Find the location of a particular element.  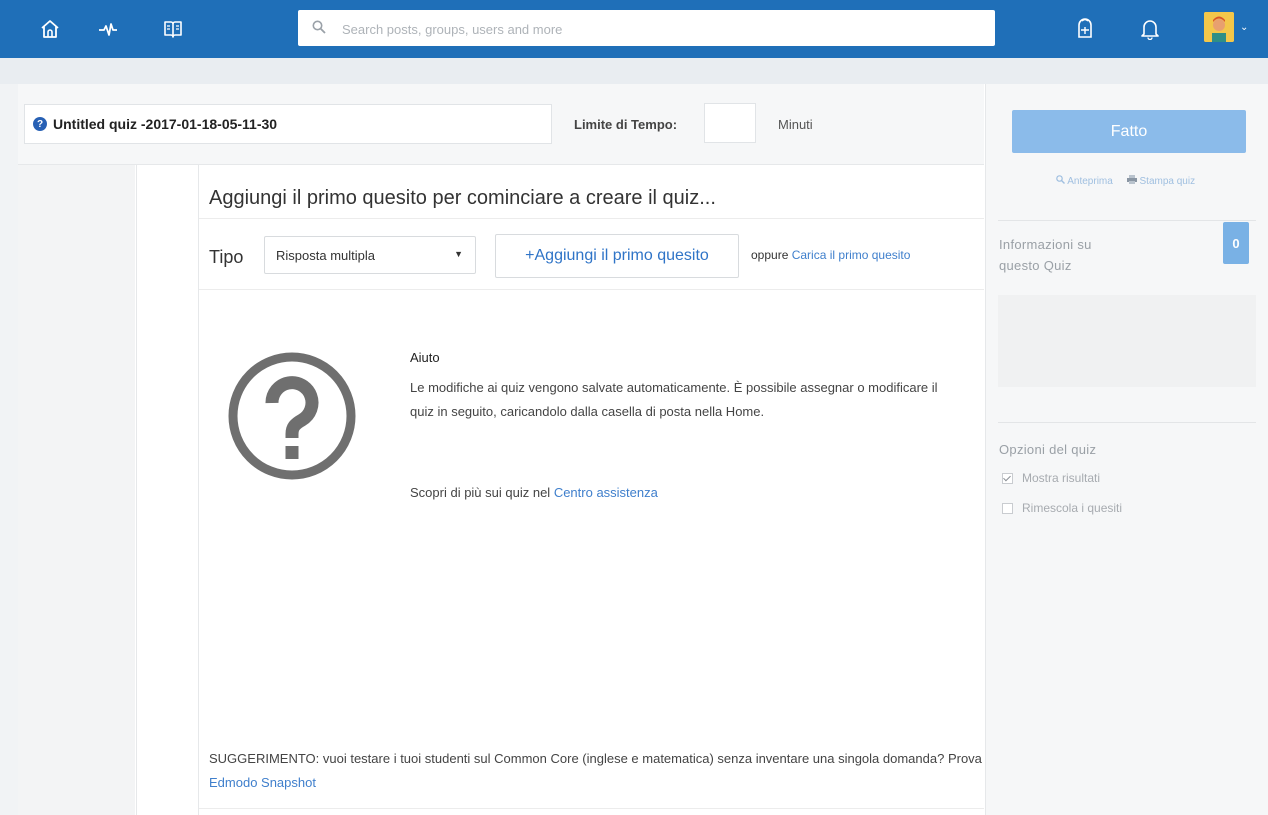

show-results-checkbox is located at coordinates (1007, 478).